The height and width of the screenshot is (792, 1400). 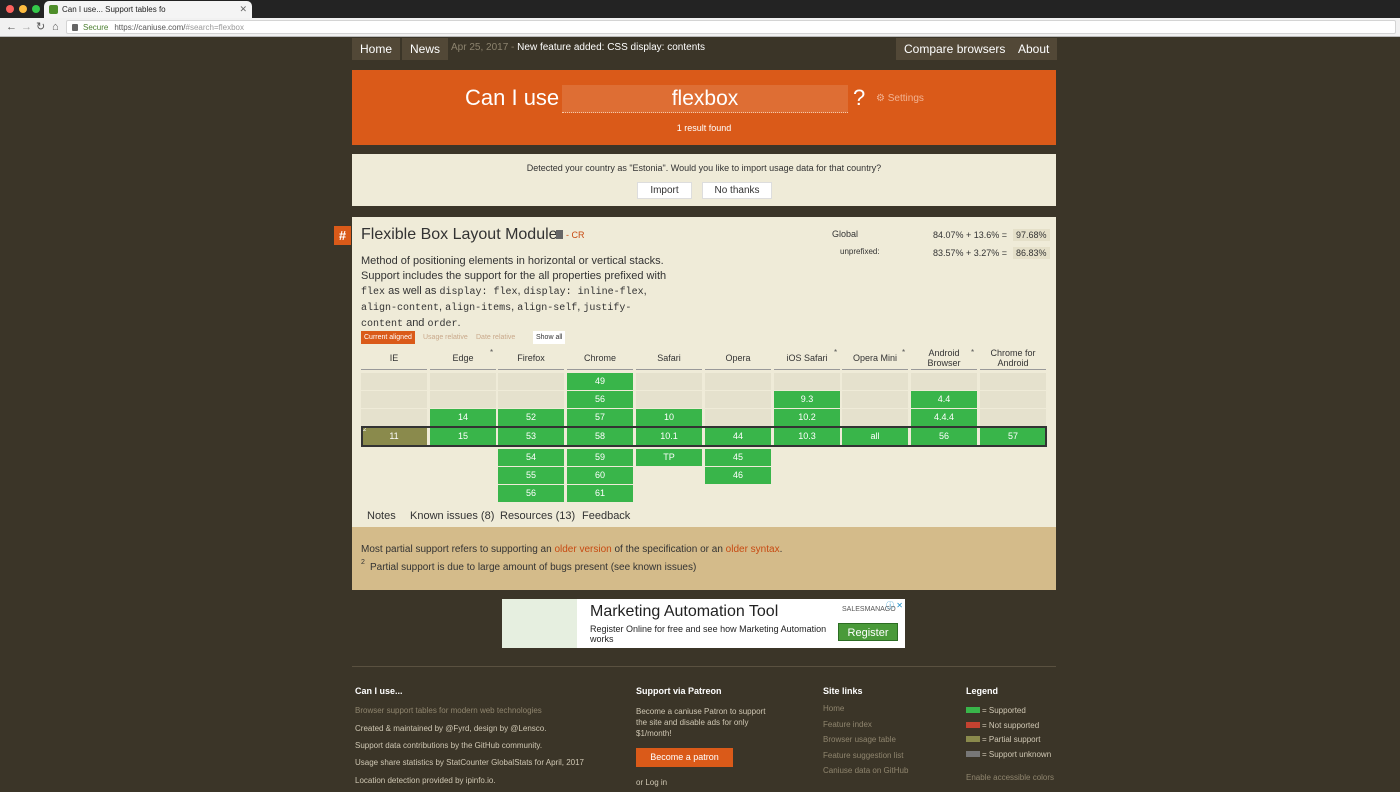 What do you see at coordinates (531, 417) in the screenshot?
I see `support-cell: 52` at bounding box center [531, 417].